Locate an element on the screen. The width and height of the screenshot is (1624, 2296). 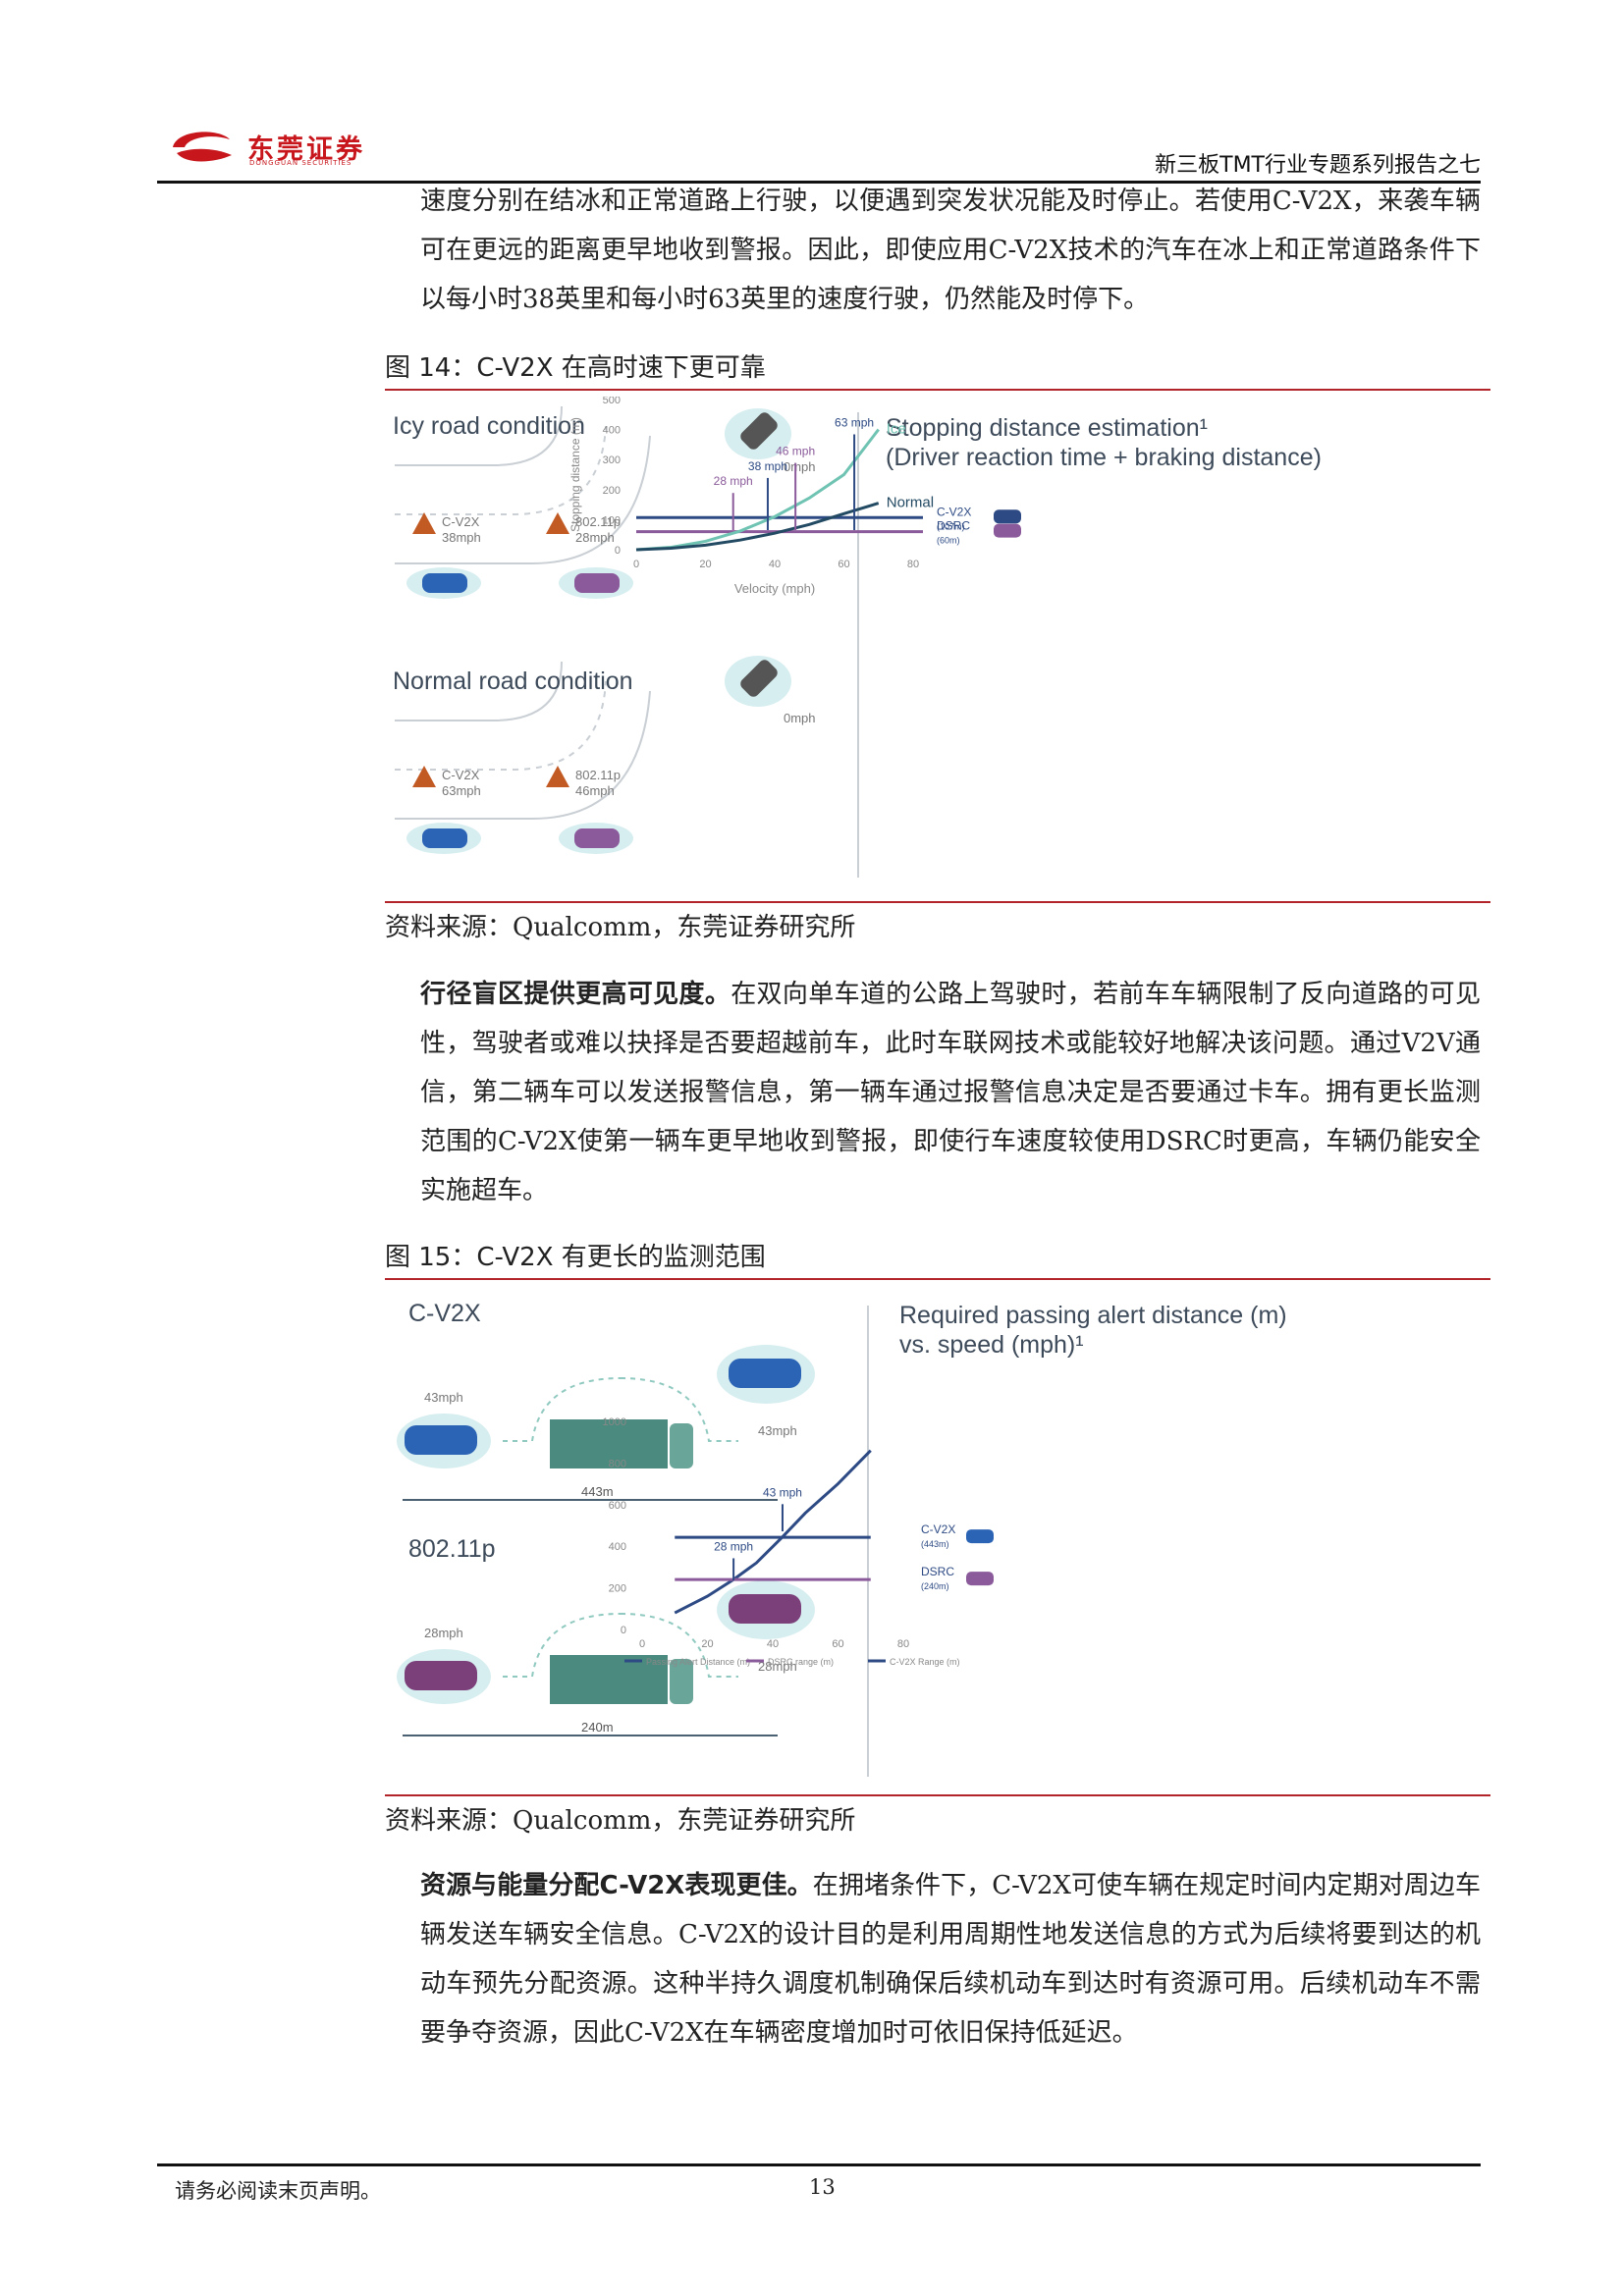
y-tick-label: 600 is located at coordinates (617, 1506).